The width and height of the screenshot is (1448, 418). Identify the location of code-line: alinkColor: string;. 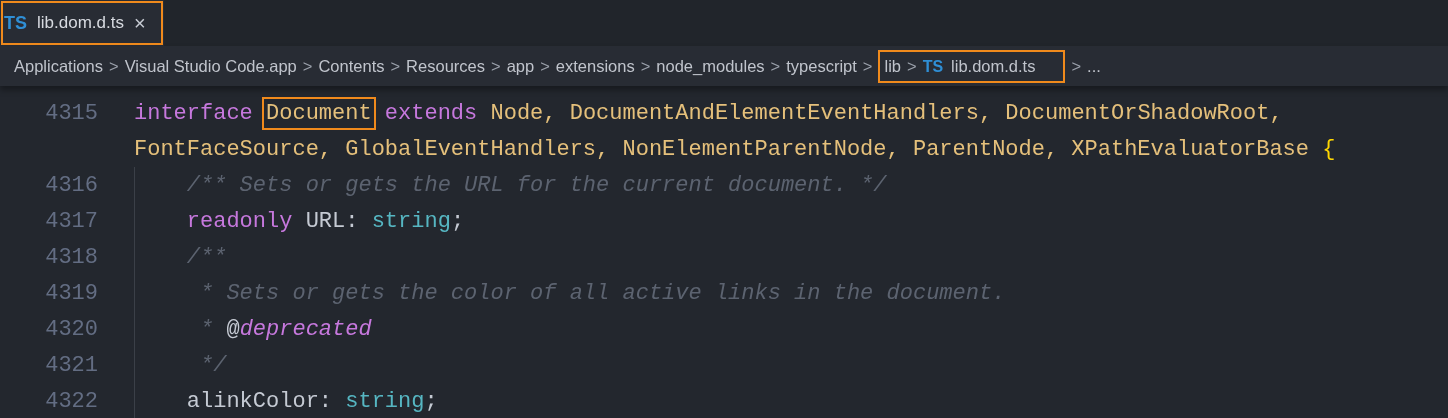
(311, 401).